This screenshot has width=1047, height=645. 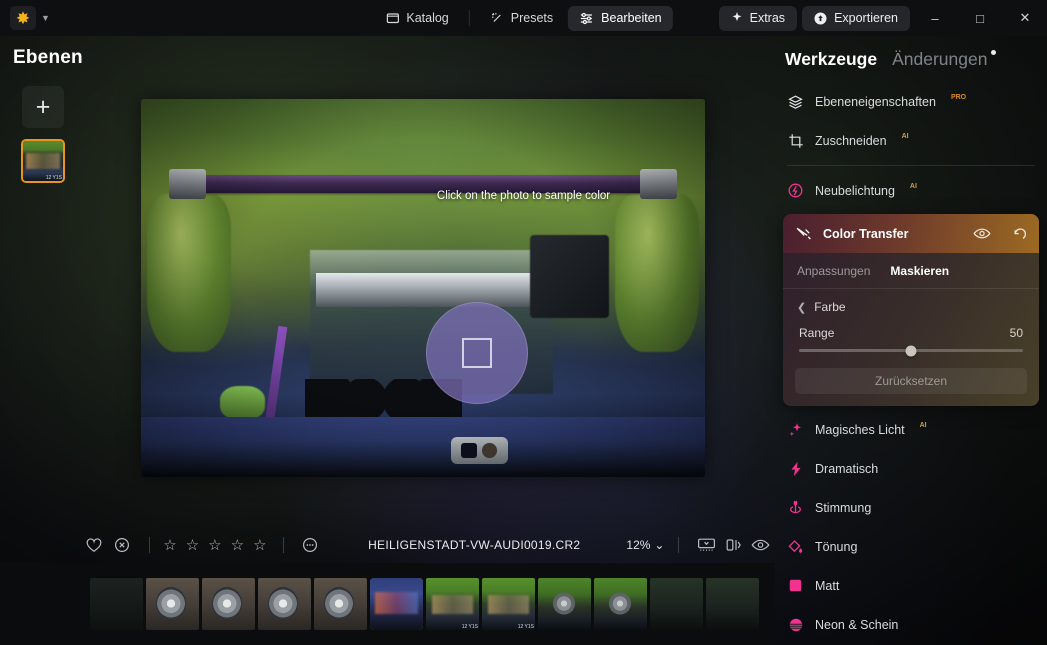 I want to click on layers-icon, so click(x=795, y=102).